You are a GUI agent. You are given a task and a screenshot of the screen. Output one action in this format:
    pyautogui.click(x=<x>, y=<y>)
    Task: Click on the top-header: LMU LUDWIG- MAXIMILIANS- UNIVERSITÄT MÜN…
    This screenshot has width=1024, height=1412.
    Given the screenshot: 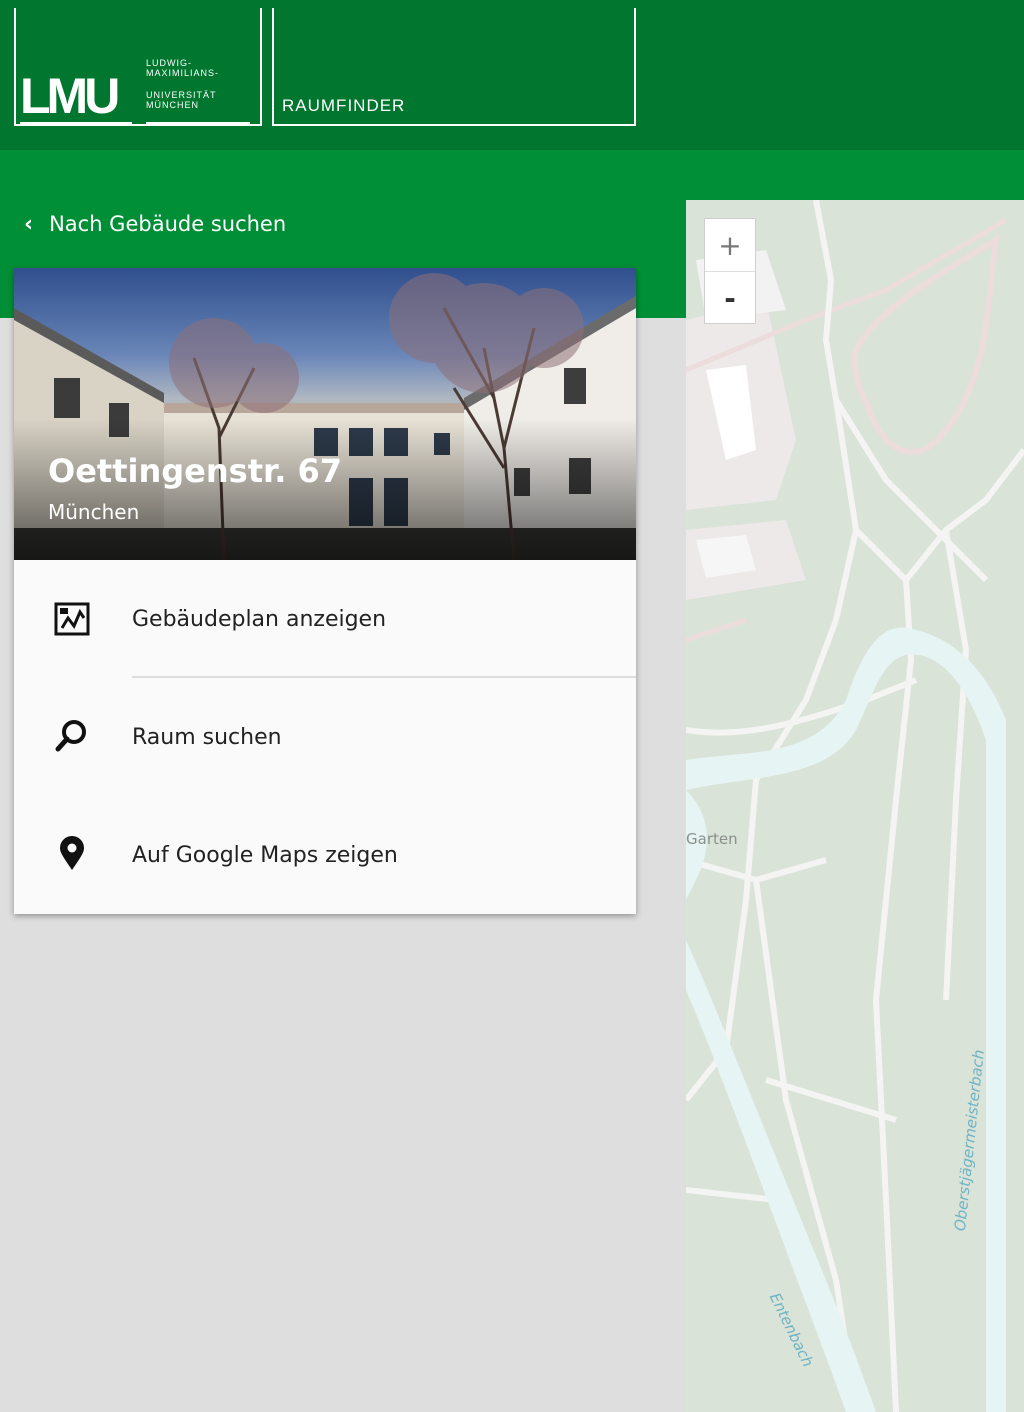 What is the action you would take?
    pyautogui.click(x=512, y=75)
    